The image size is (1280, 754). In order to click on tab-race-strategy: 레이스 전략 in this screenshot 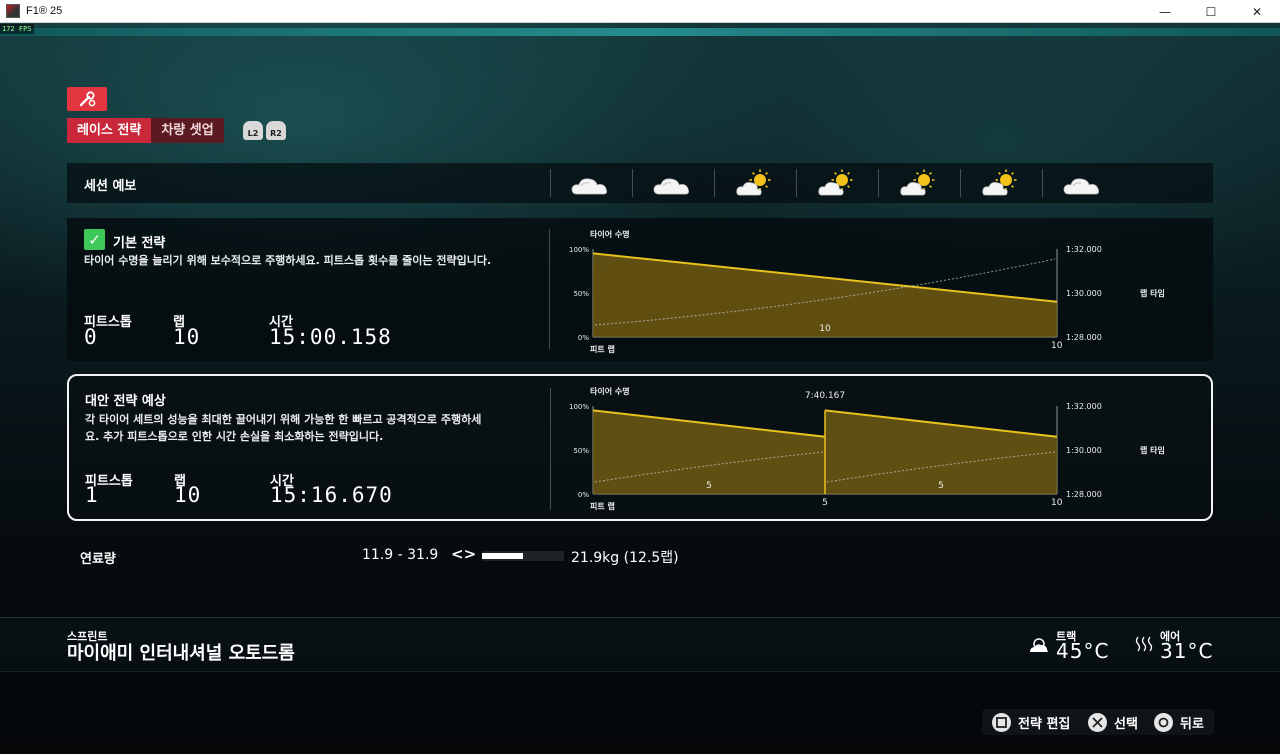, I will do `click(109, 130)`.